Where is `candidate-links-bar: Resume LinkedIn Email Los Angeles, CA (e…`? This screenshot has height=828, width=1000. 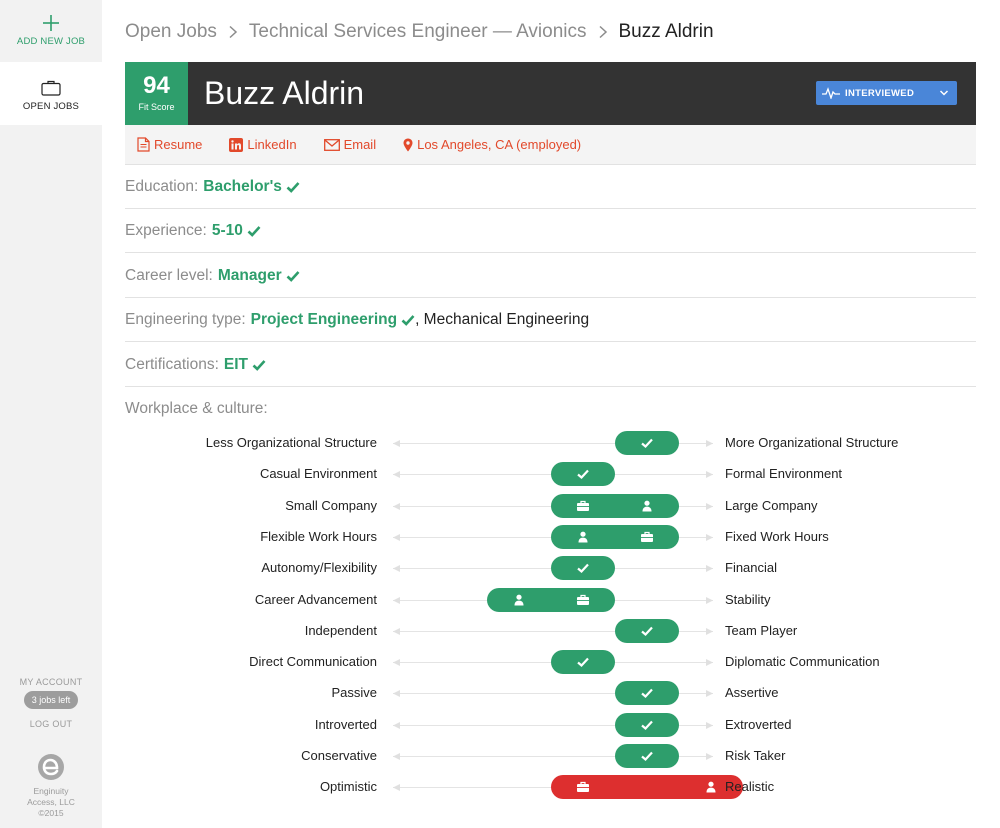 candidate-links-bar: Resume LinkedIn Email Los Angeles, CA (e… is located at coordinates (550, 145).